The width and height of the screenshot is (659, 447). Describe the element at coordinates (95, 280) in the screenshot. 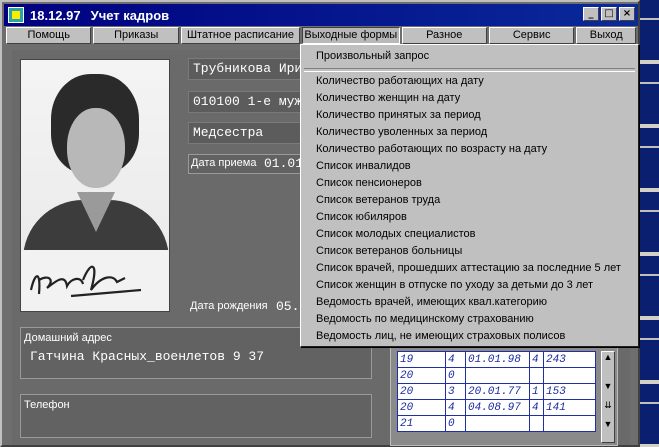

I see `signature-image` at that location.